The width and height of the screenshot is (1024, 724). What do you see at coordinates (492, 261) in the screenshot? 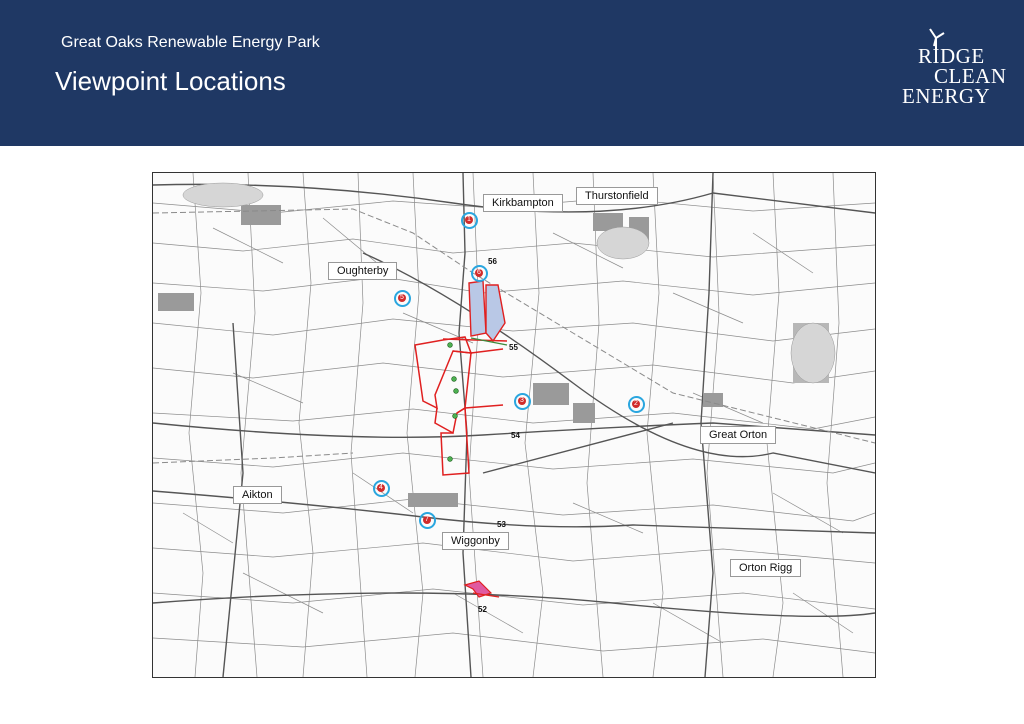
I see `spot-height-56: 56` at bounding box center [492, 261].